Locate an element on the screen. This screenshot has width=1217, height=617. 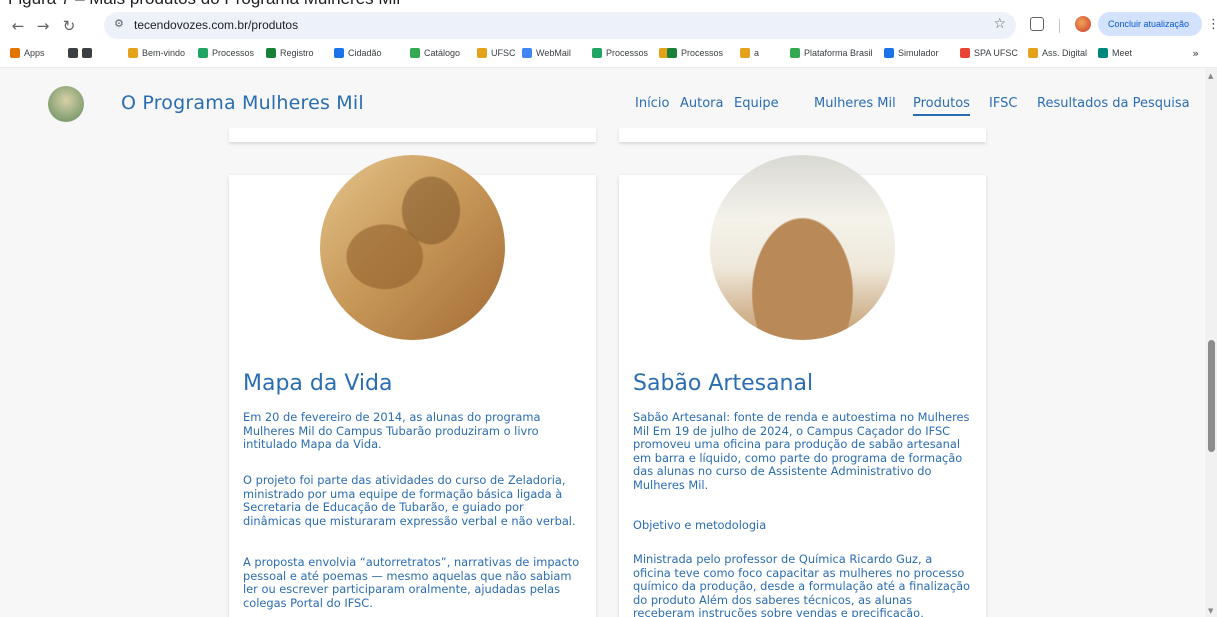
bookmark-item: UFSC is located at coordinates (496, 53).